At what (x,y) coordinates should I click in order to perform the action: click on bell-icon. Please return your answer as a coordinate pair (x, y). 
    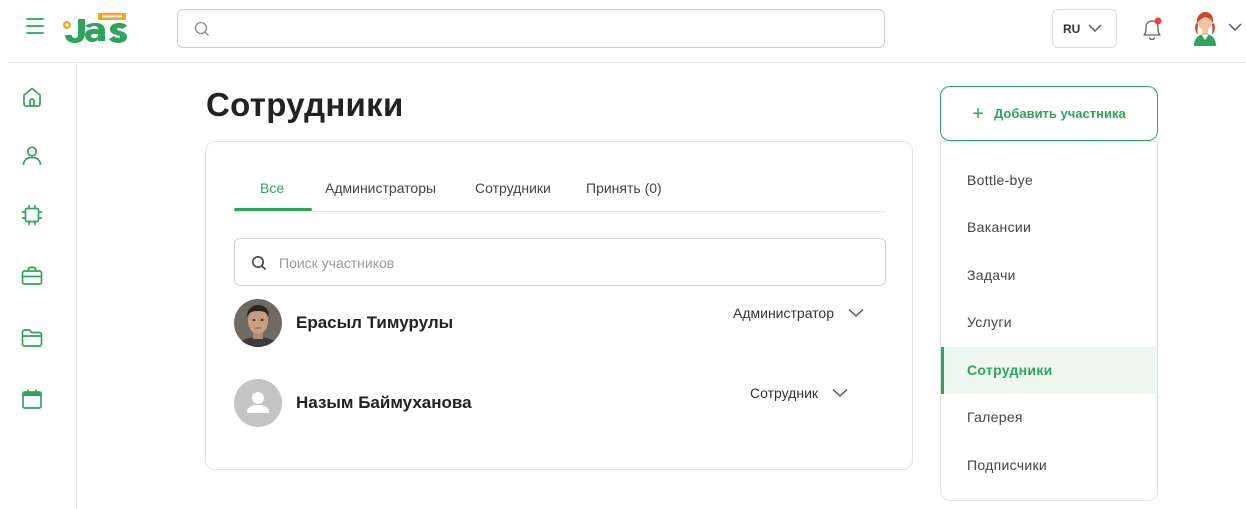
    Looking at the image, I should click on (1152, 29).